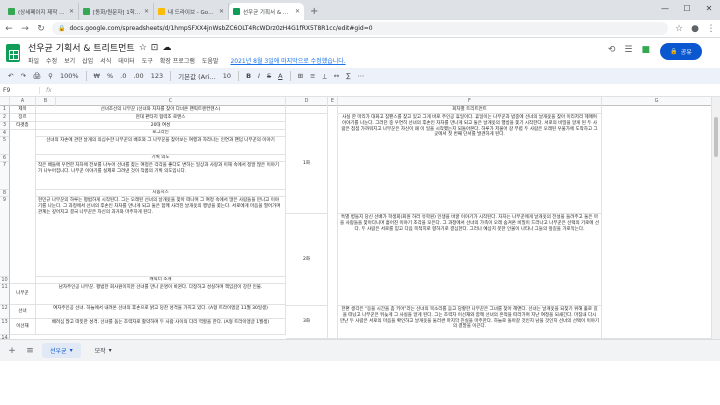 The image size is (720, 405). What do you see at coordinates (314, 11) in the screenshot?
I see `new-tab-button: +` at bounding box center [314, 11].